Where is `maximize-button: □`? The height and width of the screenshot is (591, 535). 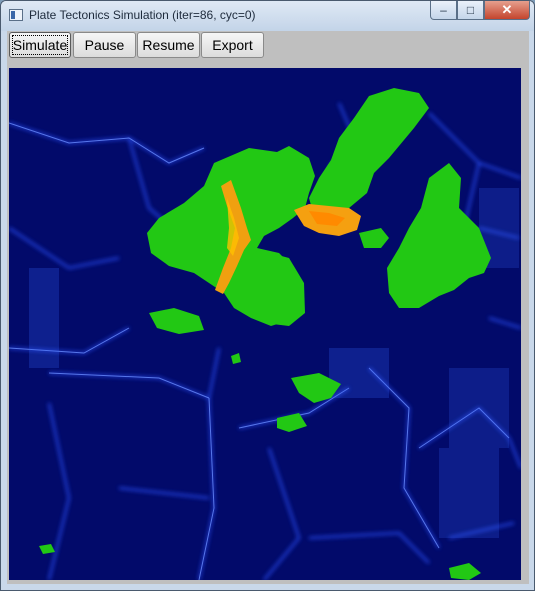
maximize-button: □ is located at coordinates (470, 10).